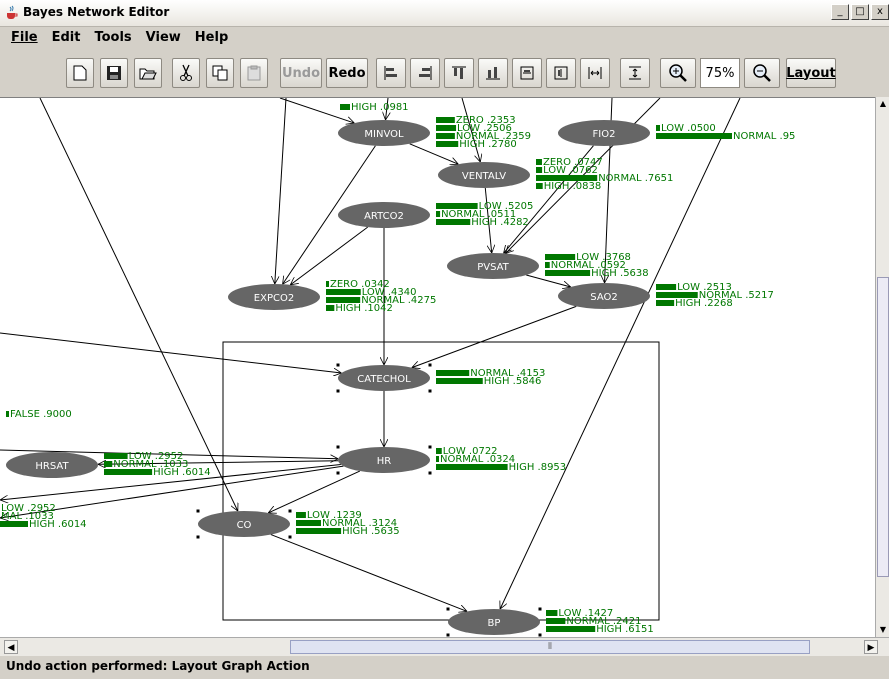 The width and height of the screenshot is (889, 679). Describe the element at coordinates (319, 531) in the screenshot. I see `state-bar-co-high` at that location.